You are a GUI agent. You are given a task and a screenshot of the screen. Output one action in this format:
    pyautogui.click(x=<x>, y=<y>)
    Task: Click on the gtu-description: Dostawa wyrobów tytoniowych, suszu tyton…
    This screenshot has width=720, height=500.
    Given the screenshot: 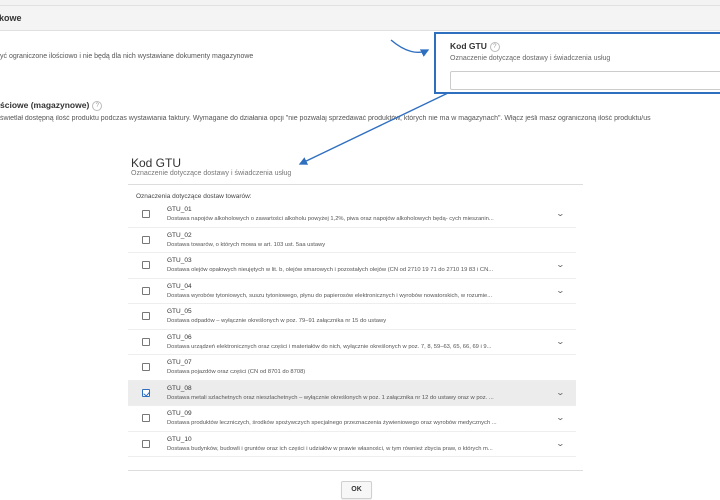 What is the action you would take?
    pyautogui.click(x=330, y=295)
    